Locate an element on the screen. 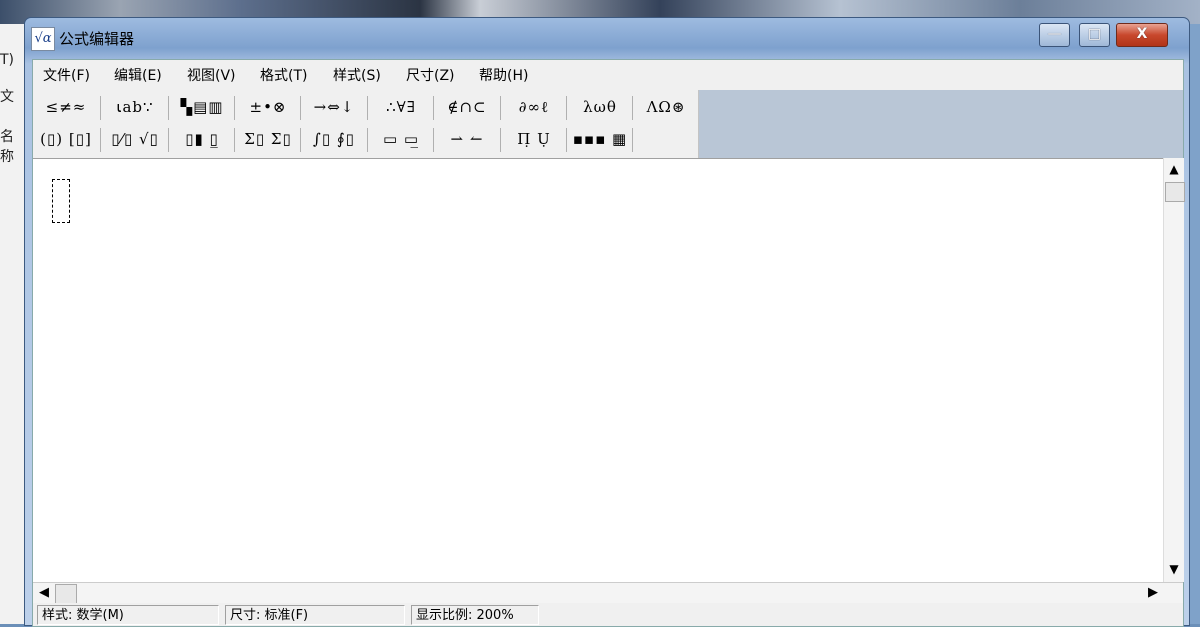 The image size is (1200, 627). maximize-button: □ is located at coordinates (1094, 35).